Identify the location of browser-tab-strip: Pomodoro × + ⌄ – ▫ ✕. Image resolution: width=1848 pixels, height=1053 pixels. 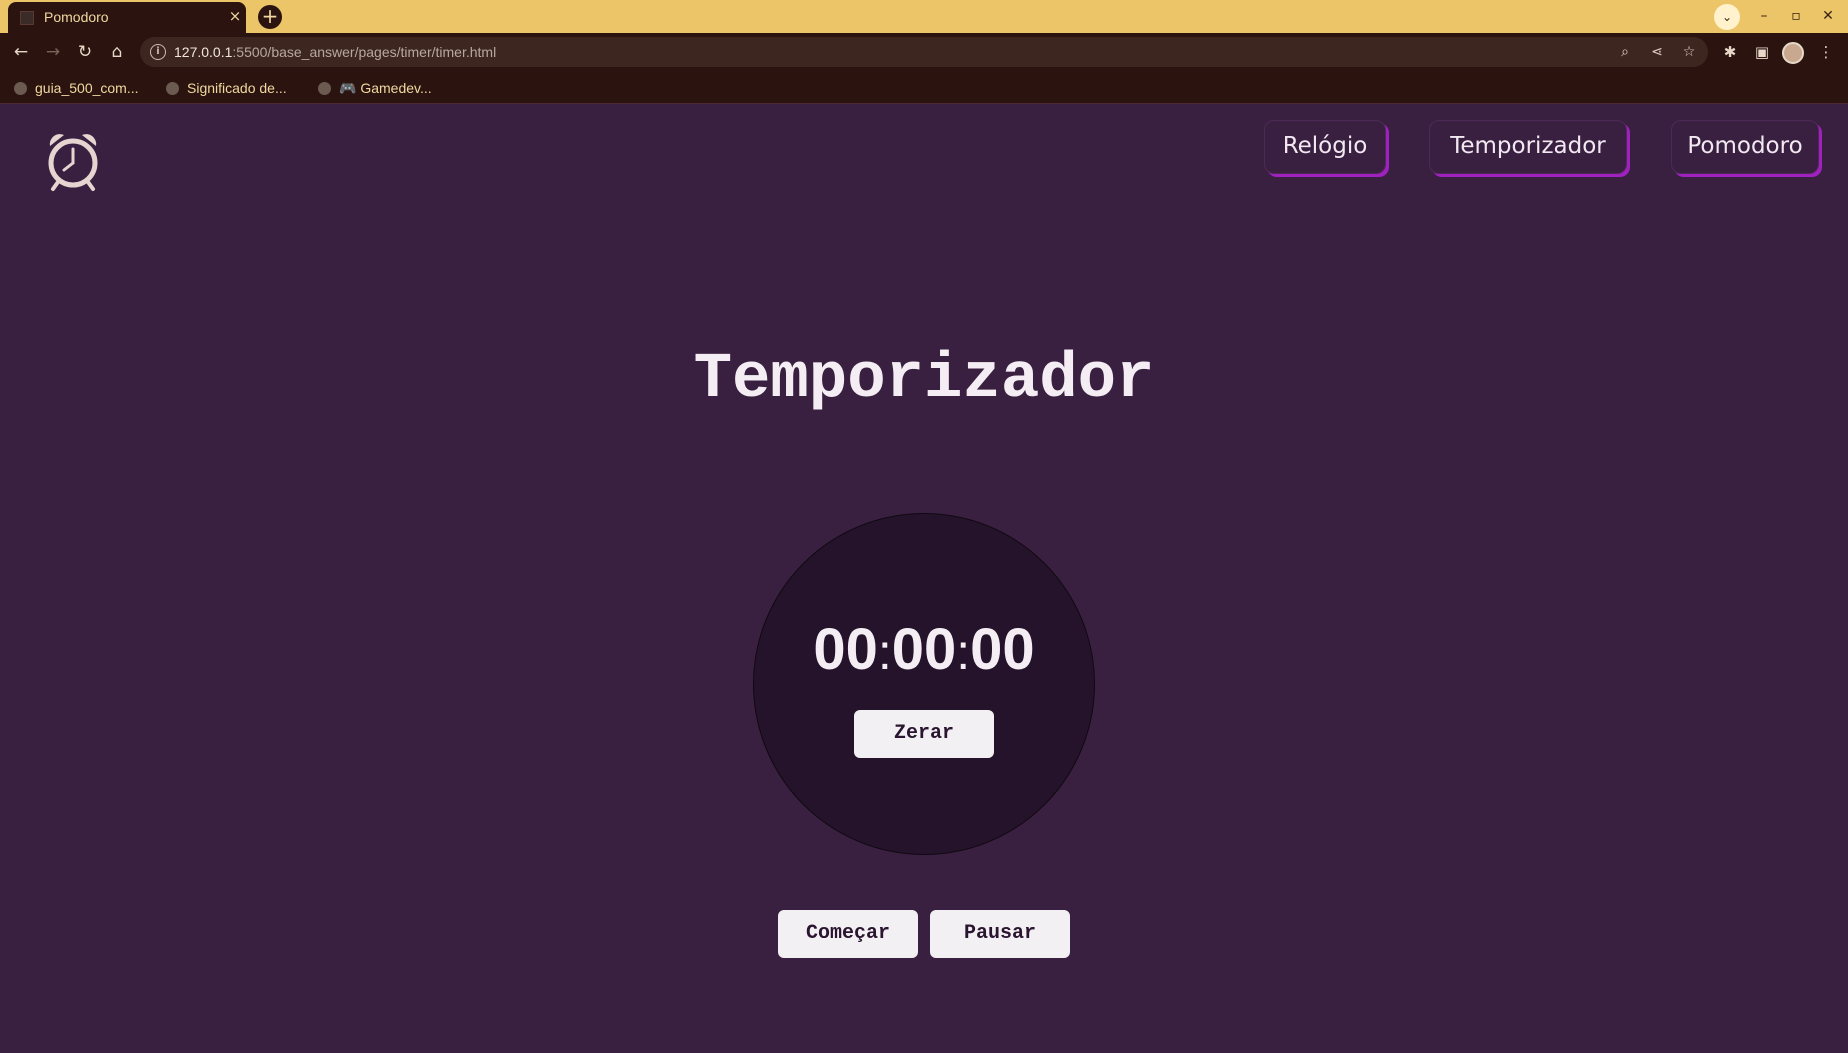
(924, 16).